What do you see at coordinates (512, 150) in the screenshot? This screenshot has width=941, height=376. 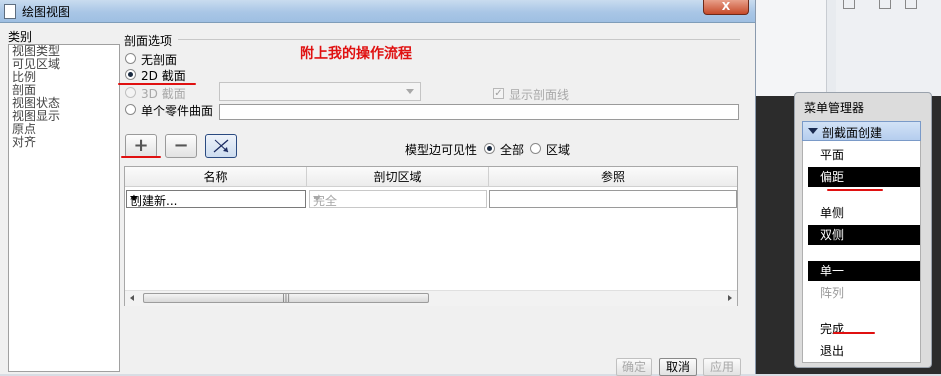 I see `radio-visibility-all-label: 全部` at bounding box center [512, 150].